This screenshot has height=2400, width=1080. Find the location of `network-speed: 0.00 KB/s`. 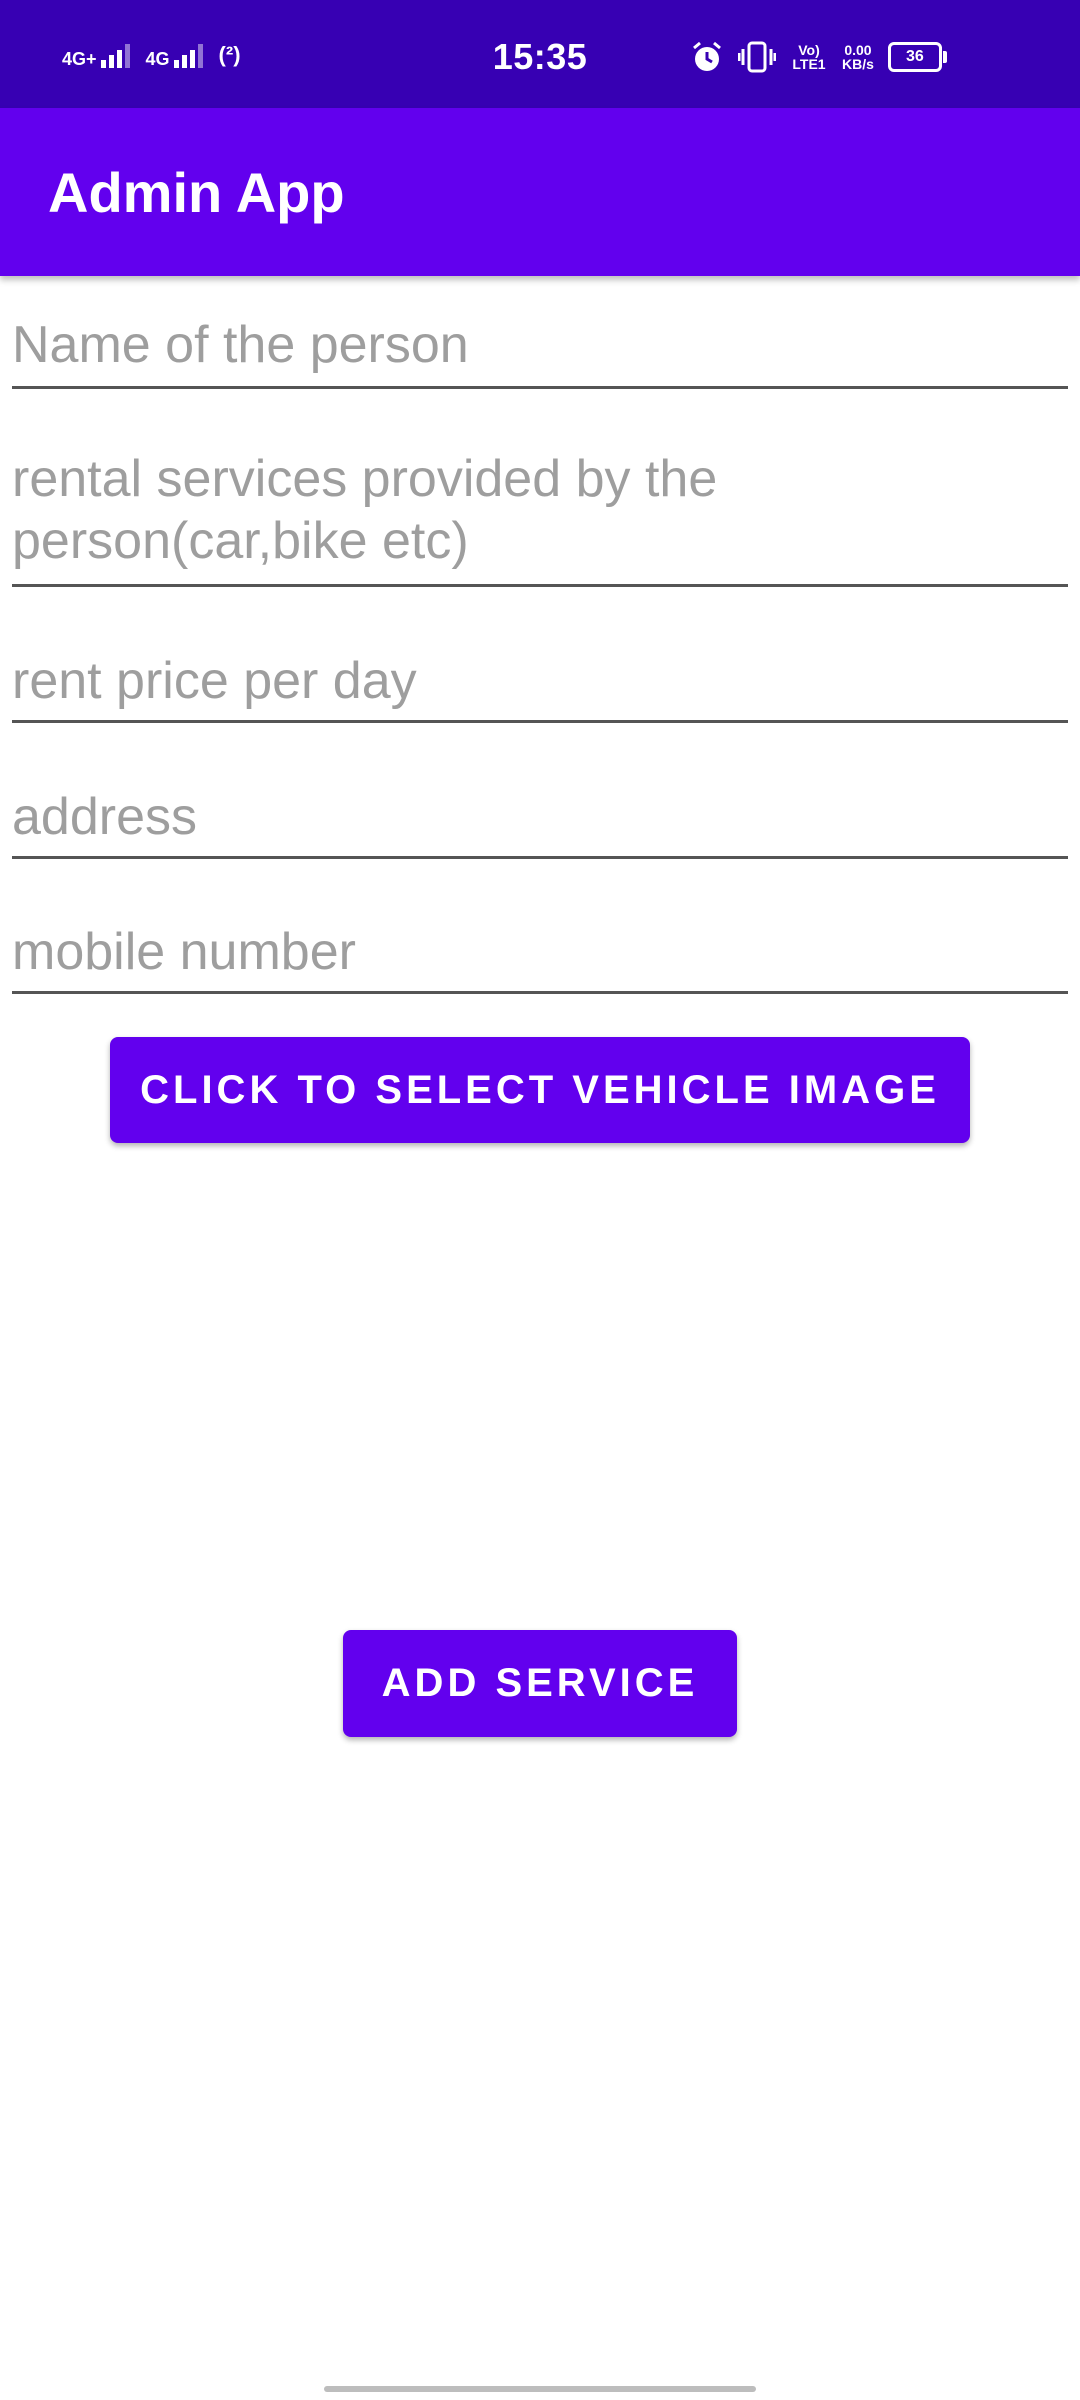

network-speed: 0.00 KB/s is located at coordinates (858, 57).